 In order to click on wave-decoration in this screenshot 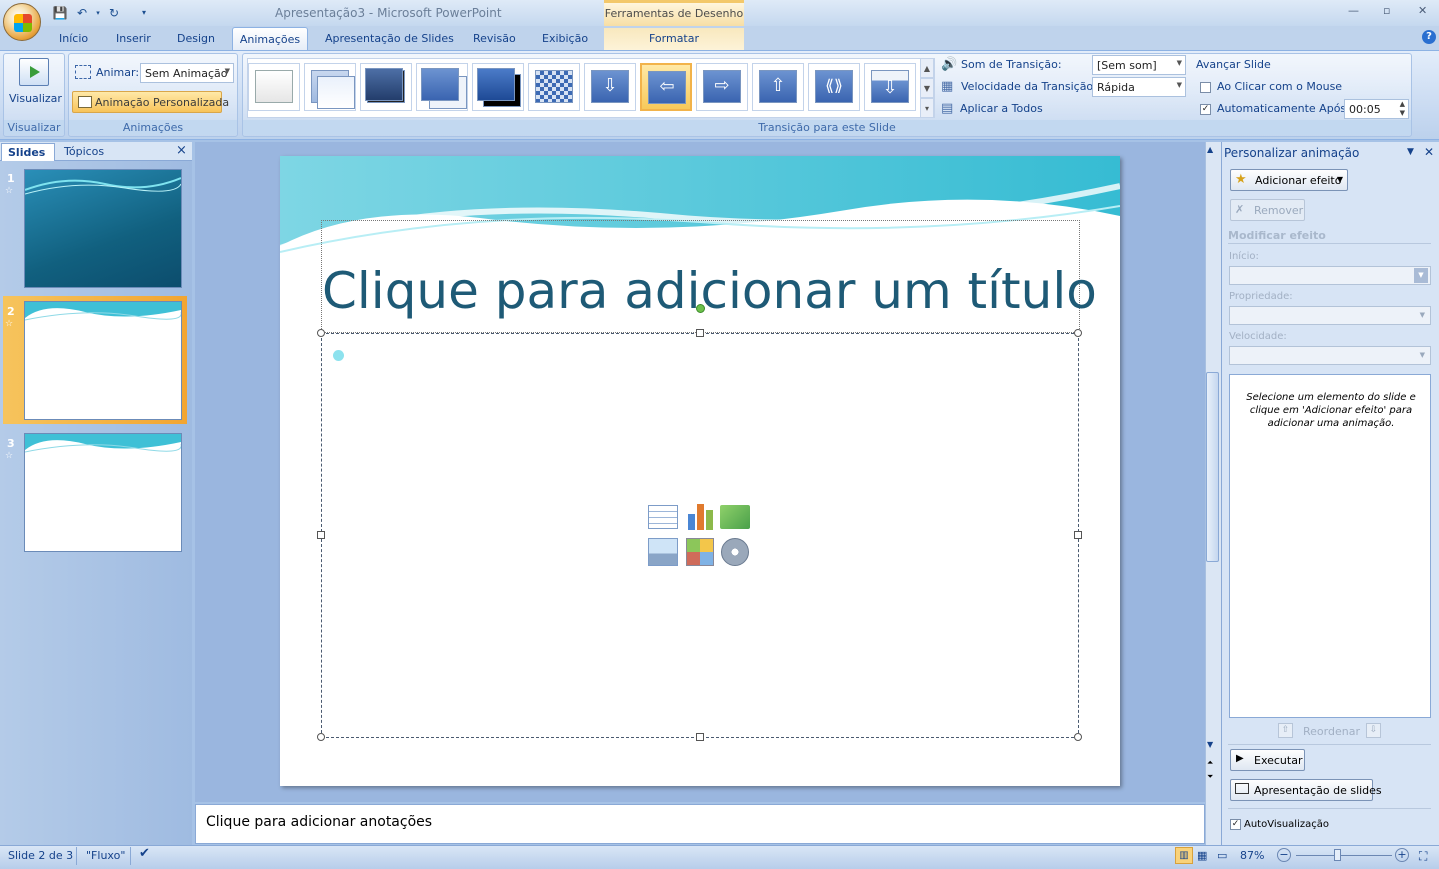, I will do `click(103, 311)`.